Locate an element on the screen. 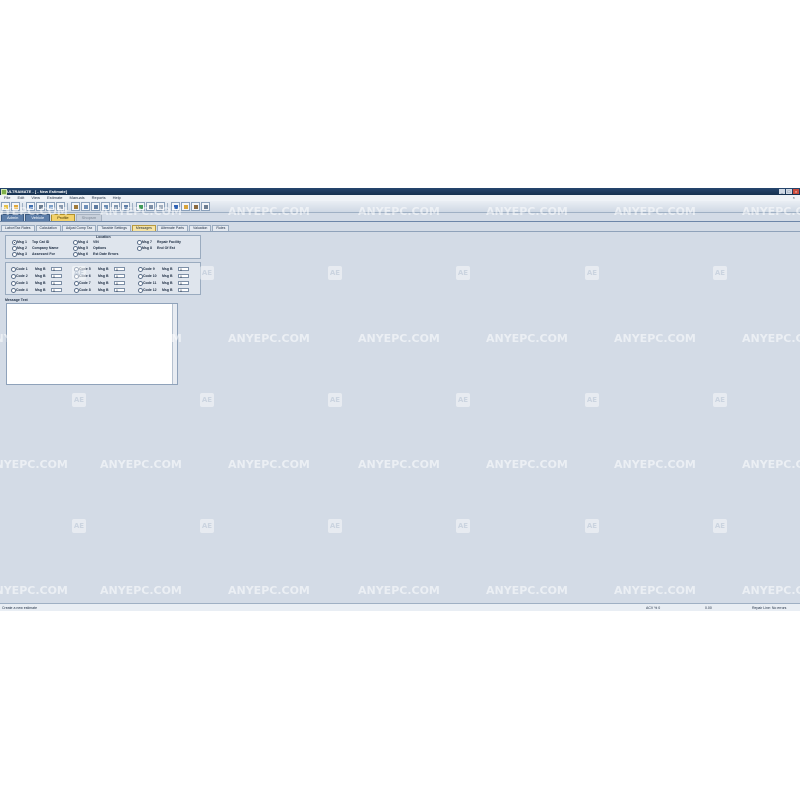 The width and height of the screenshot is (800, 800). tools-icon is located at coordinates (195, 206).